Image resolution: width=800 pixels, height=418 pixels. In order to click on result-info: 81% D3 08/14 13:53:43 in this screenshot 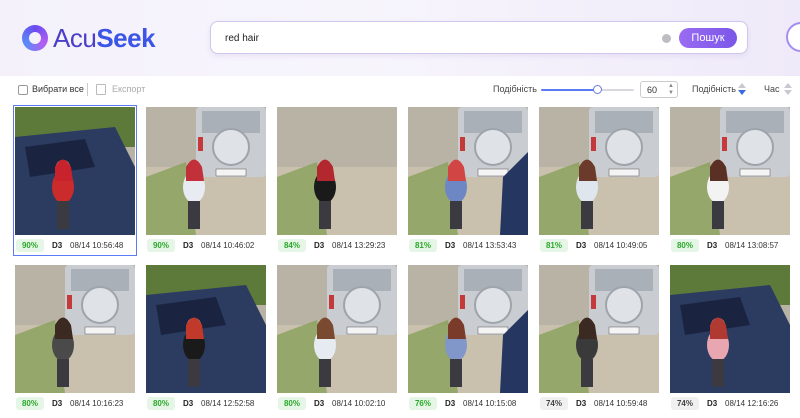, I will do `click(468, 245)`.